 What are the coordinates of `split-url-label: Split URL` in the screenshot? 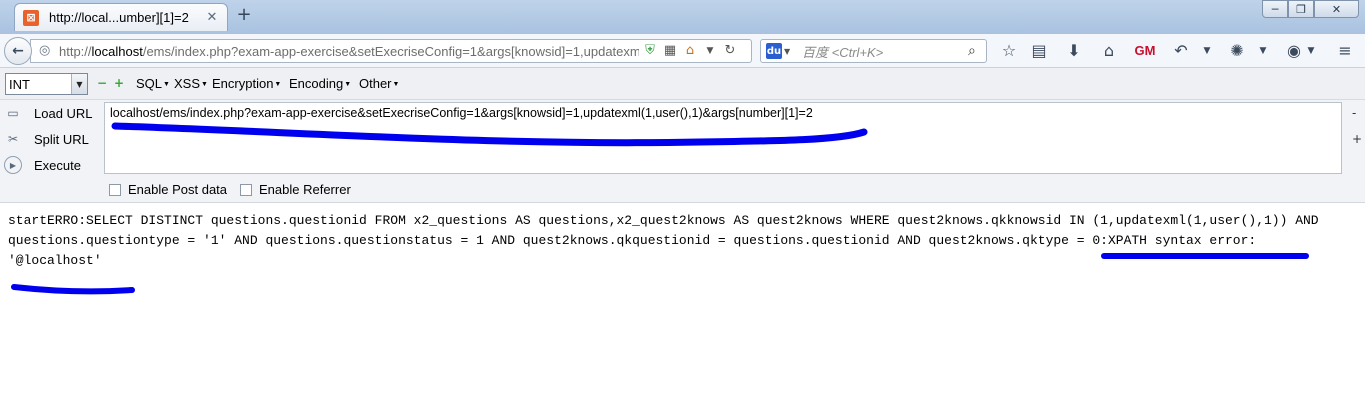 It's located at (61, 139).